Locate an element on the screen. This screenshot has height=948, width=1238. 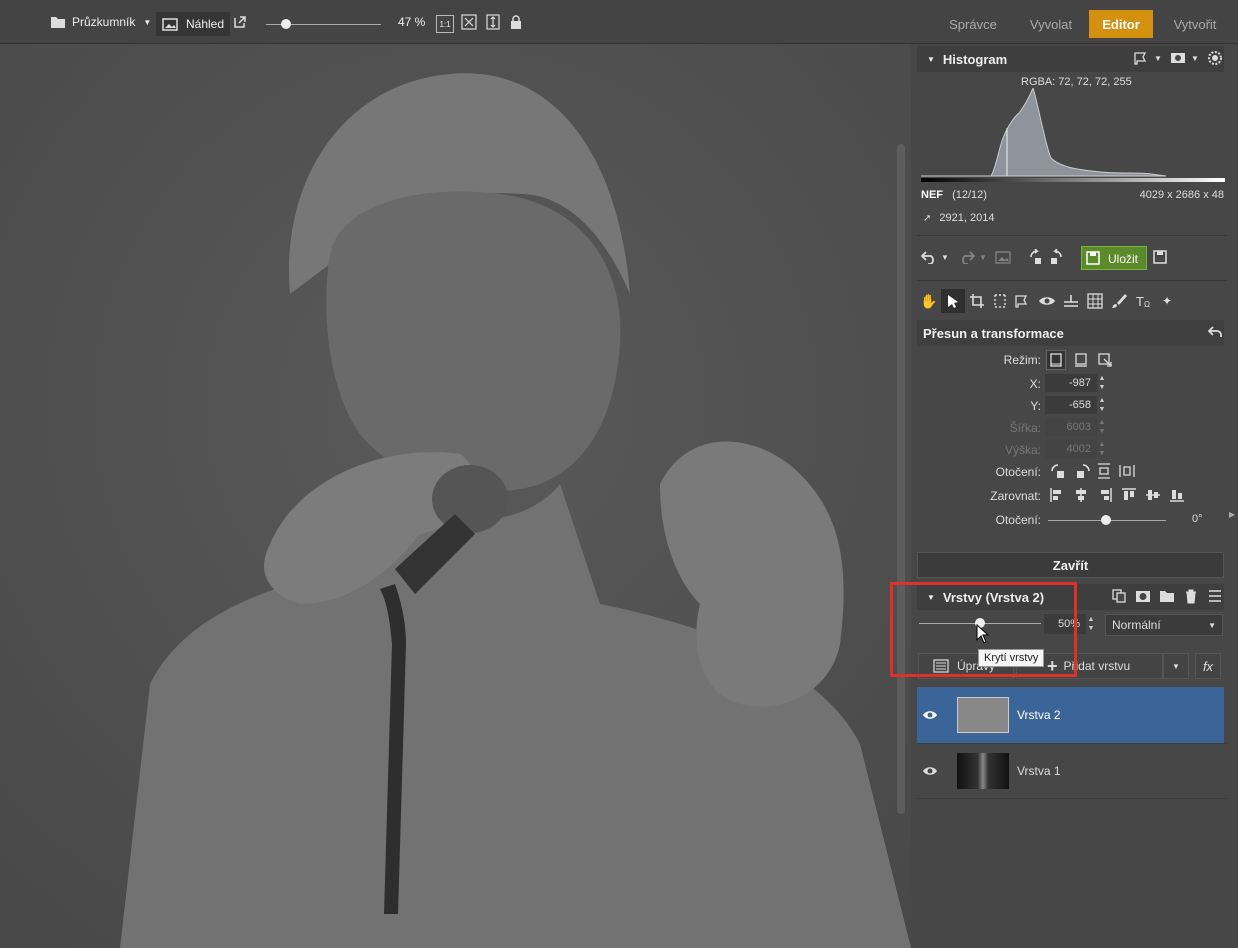
rotation-slider-knob is located at coordinates (1106, 520).